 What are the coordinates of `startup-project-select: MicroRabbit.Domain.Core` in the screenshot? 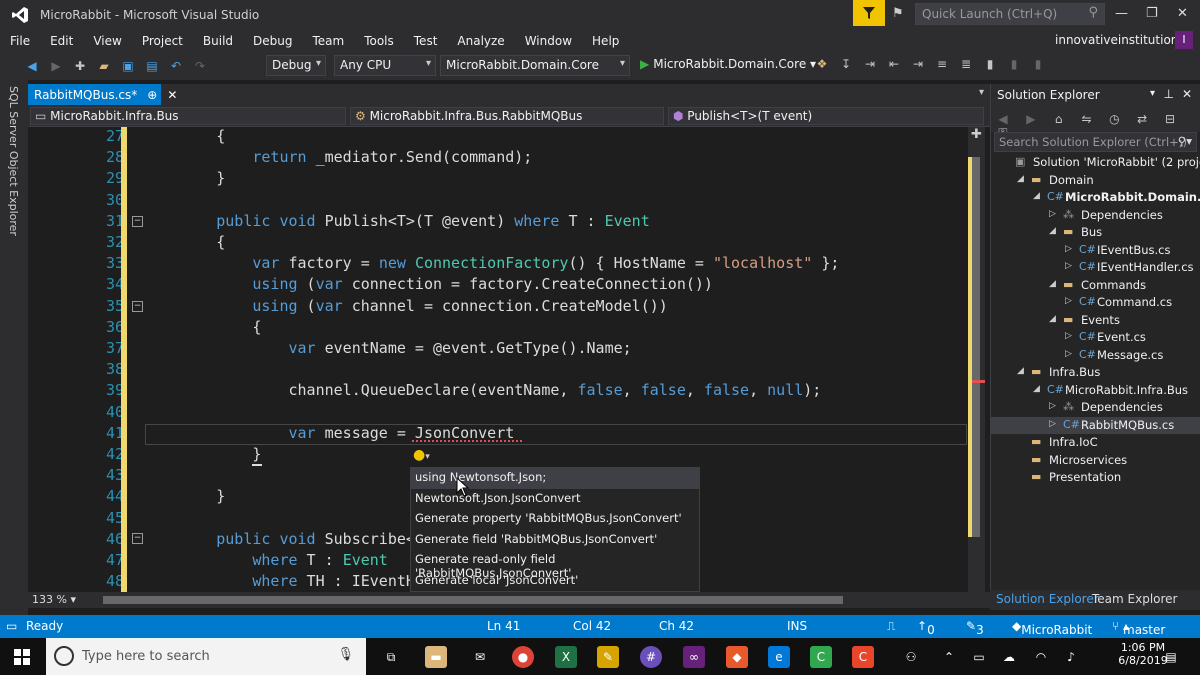 It's located at (535, 65).